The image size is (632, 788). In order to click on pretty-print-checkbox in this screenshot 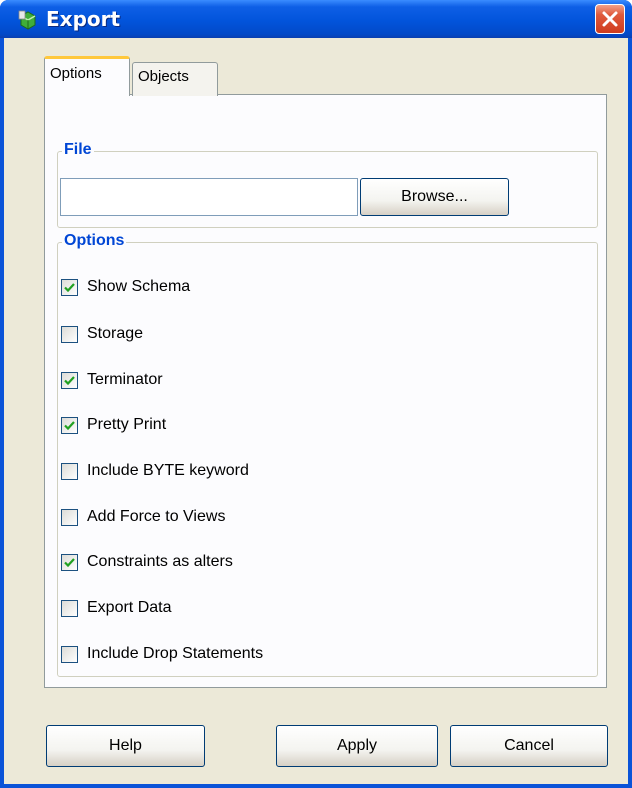, I will do `click(69, 425)`.